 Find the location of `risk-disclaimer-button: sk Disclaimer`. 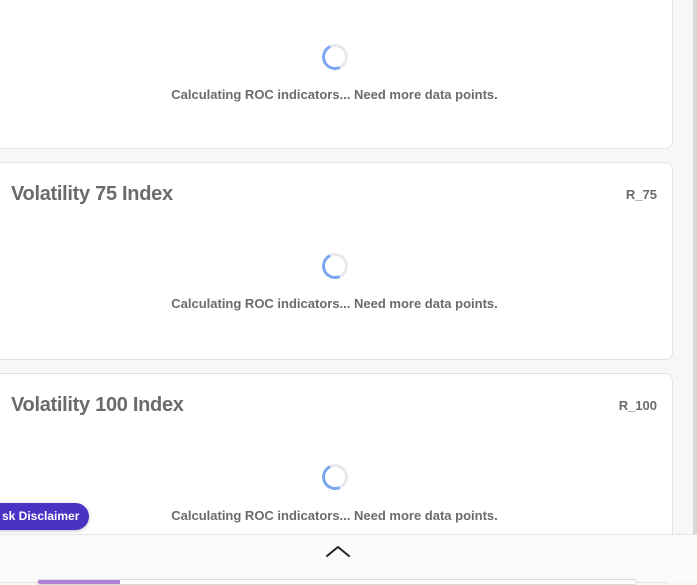

risk-disclaimer-button: sk Disclaimer is located at coordinates (45, 516).